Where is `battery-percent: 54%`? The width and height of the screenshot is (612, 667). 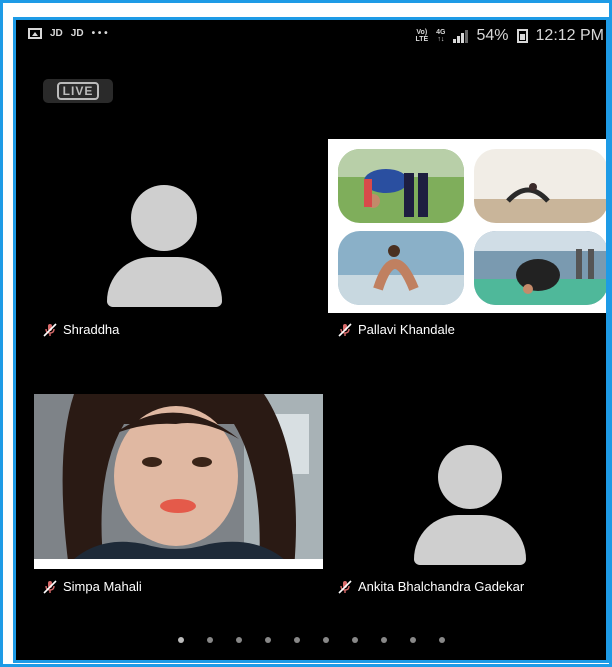 battery-percent: 54% is located at coordinates (492, 35).